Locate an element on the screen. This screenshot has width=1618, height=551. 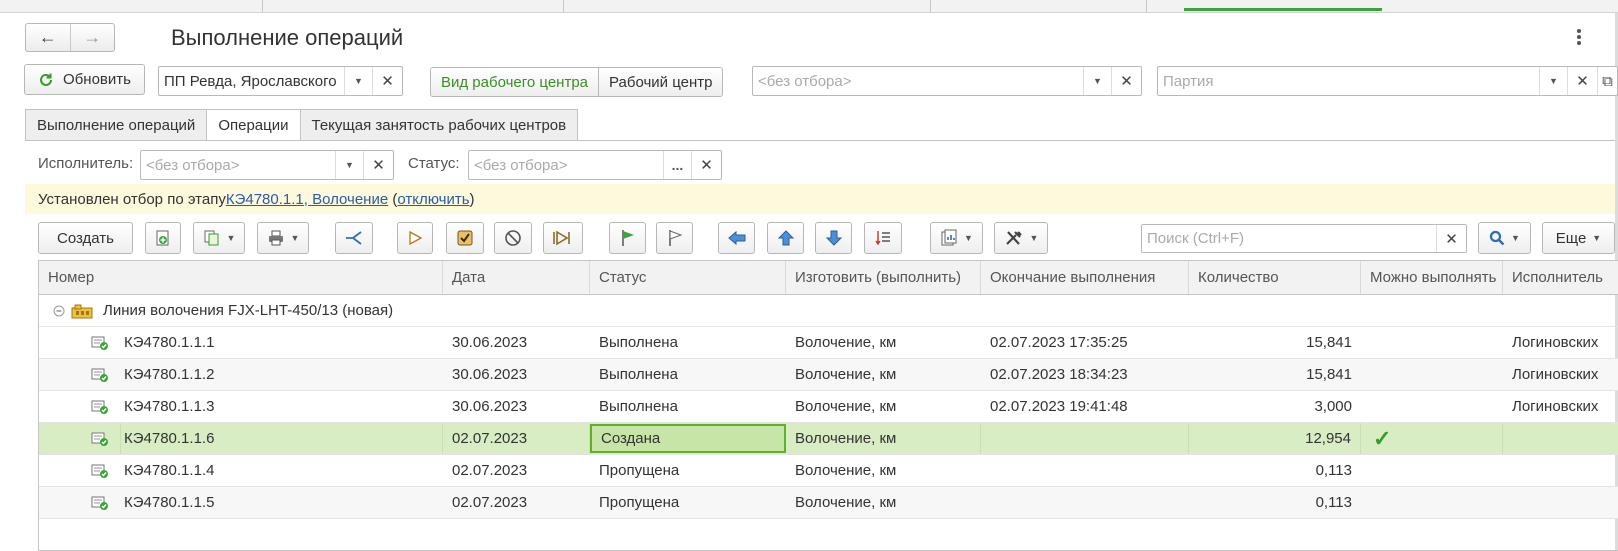
tab-operations: Операции is located at coordinates (253, 125).